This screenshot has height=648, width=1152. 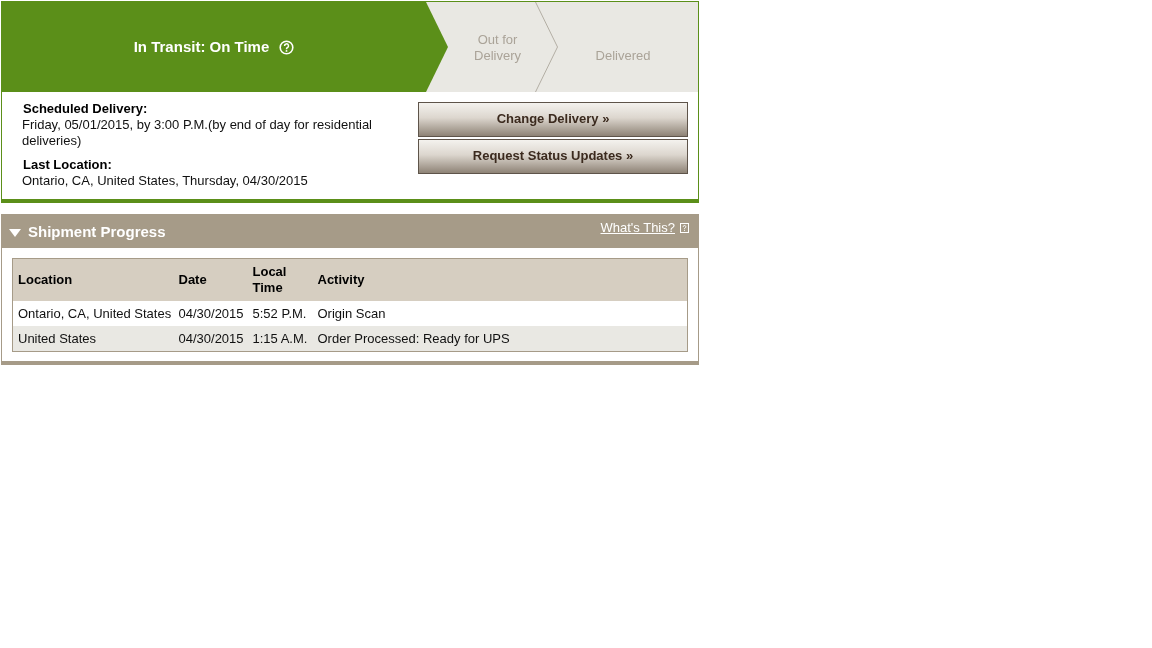 What do you see at coordinates (287, 47) in the screenshot?
I see `help-icon` at bounding box center [287, 47].